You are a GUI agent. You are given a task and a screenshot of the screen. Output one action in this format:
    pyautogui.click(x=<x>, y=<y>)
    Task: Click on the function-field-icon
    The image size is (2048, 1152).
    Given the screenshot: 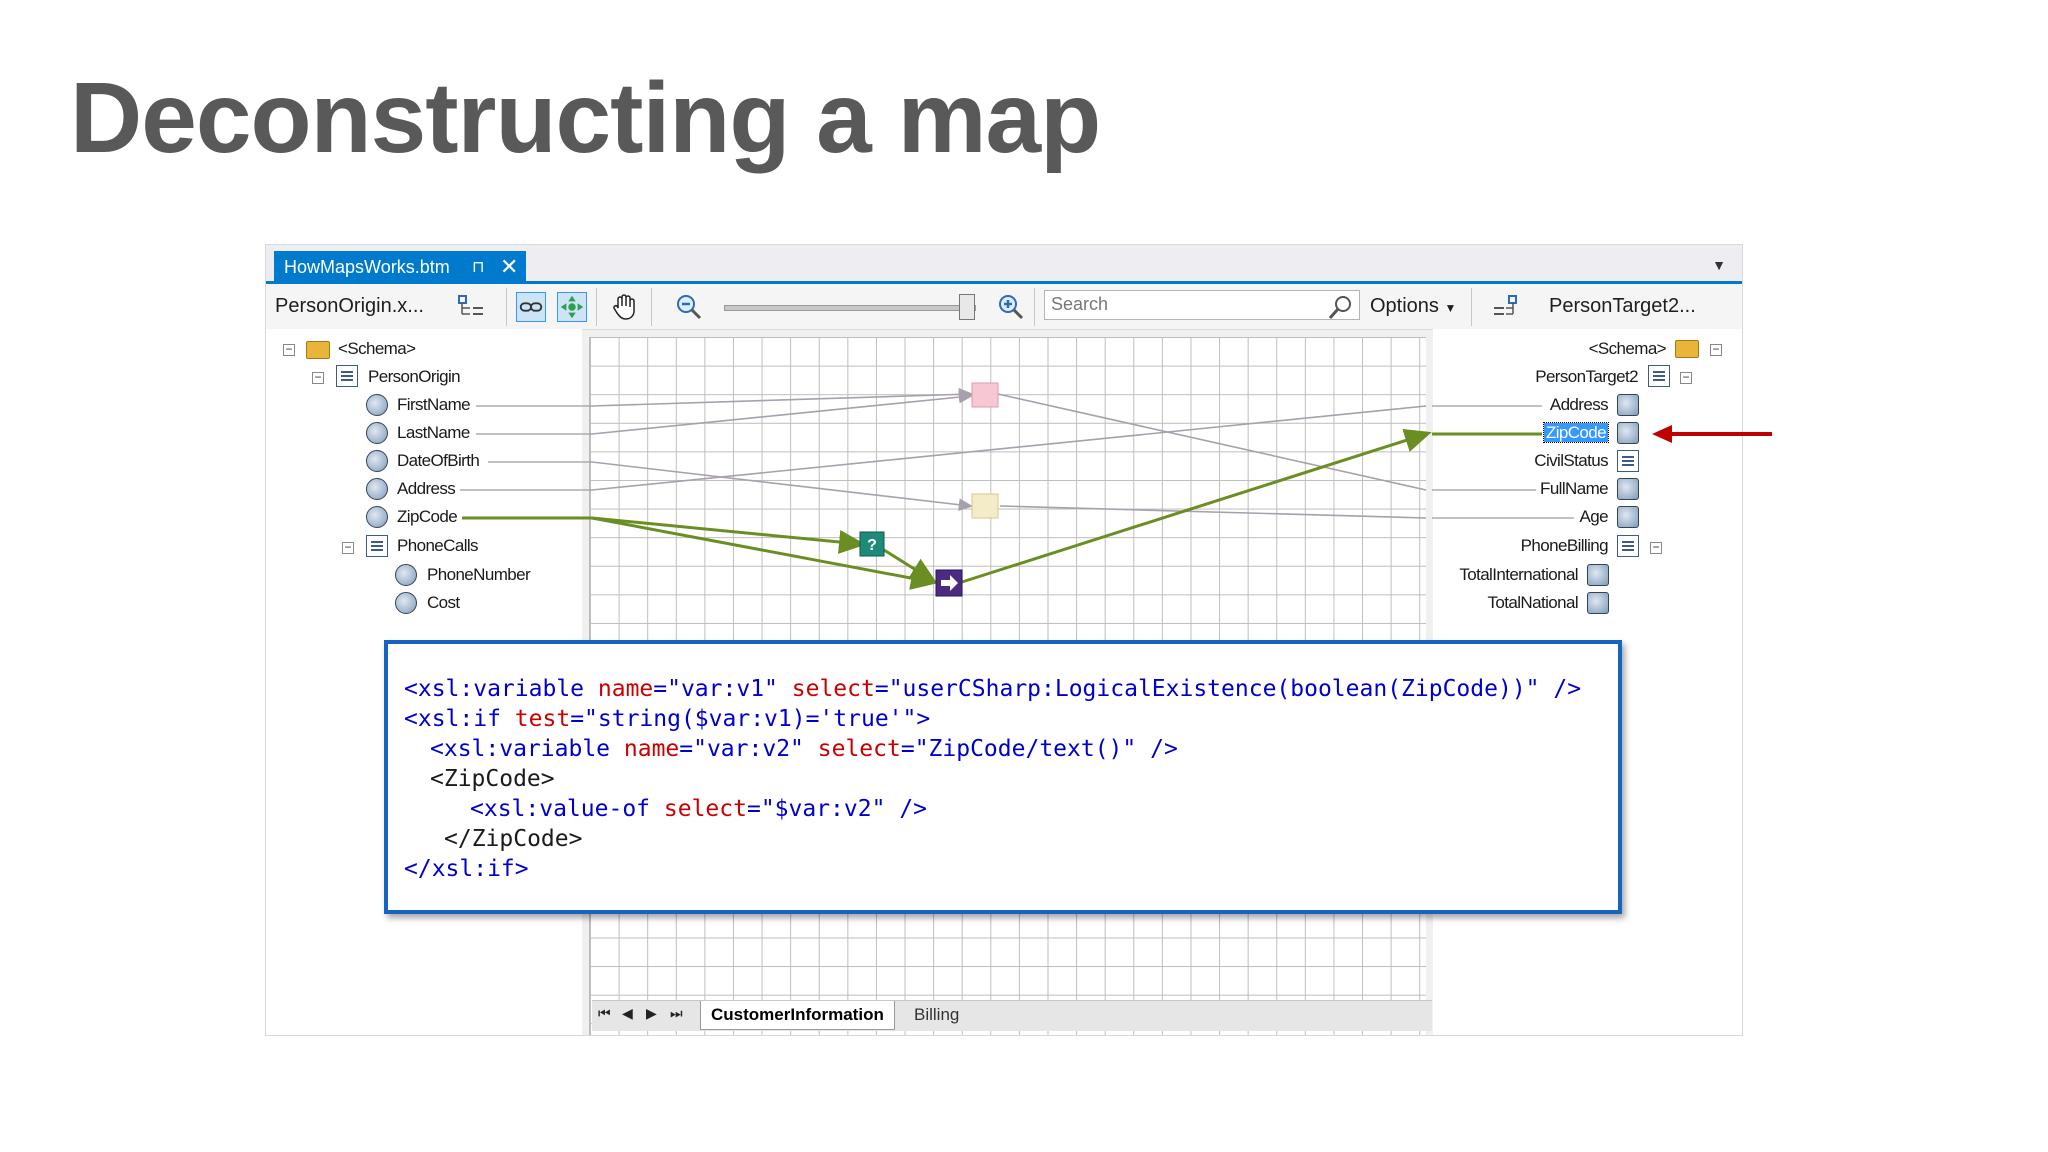 What is the action you would take?
    pyautogui.click(x=1628, y=461)
    